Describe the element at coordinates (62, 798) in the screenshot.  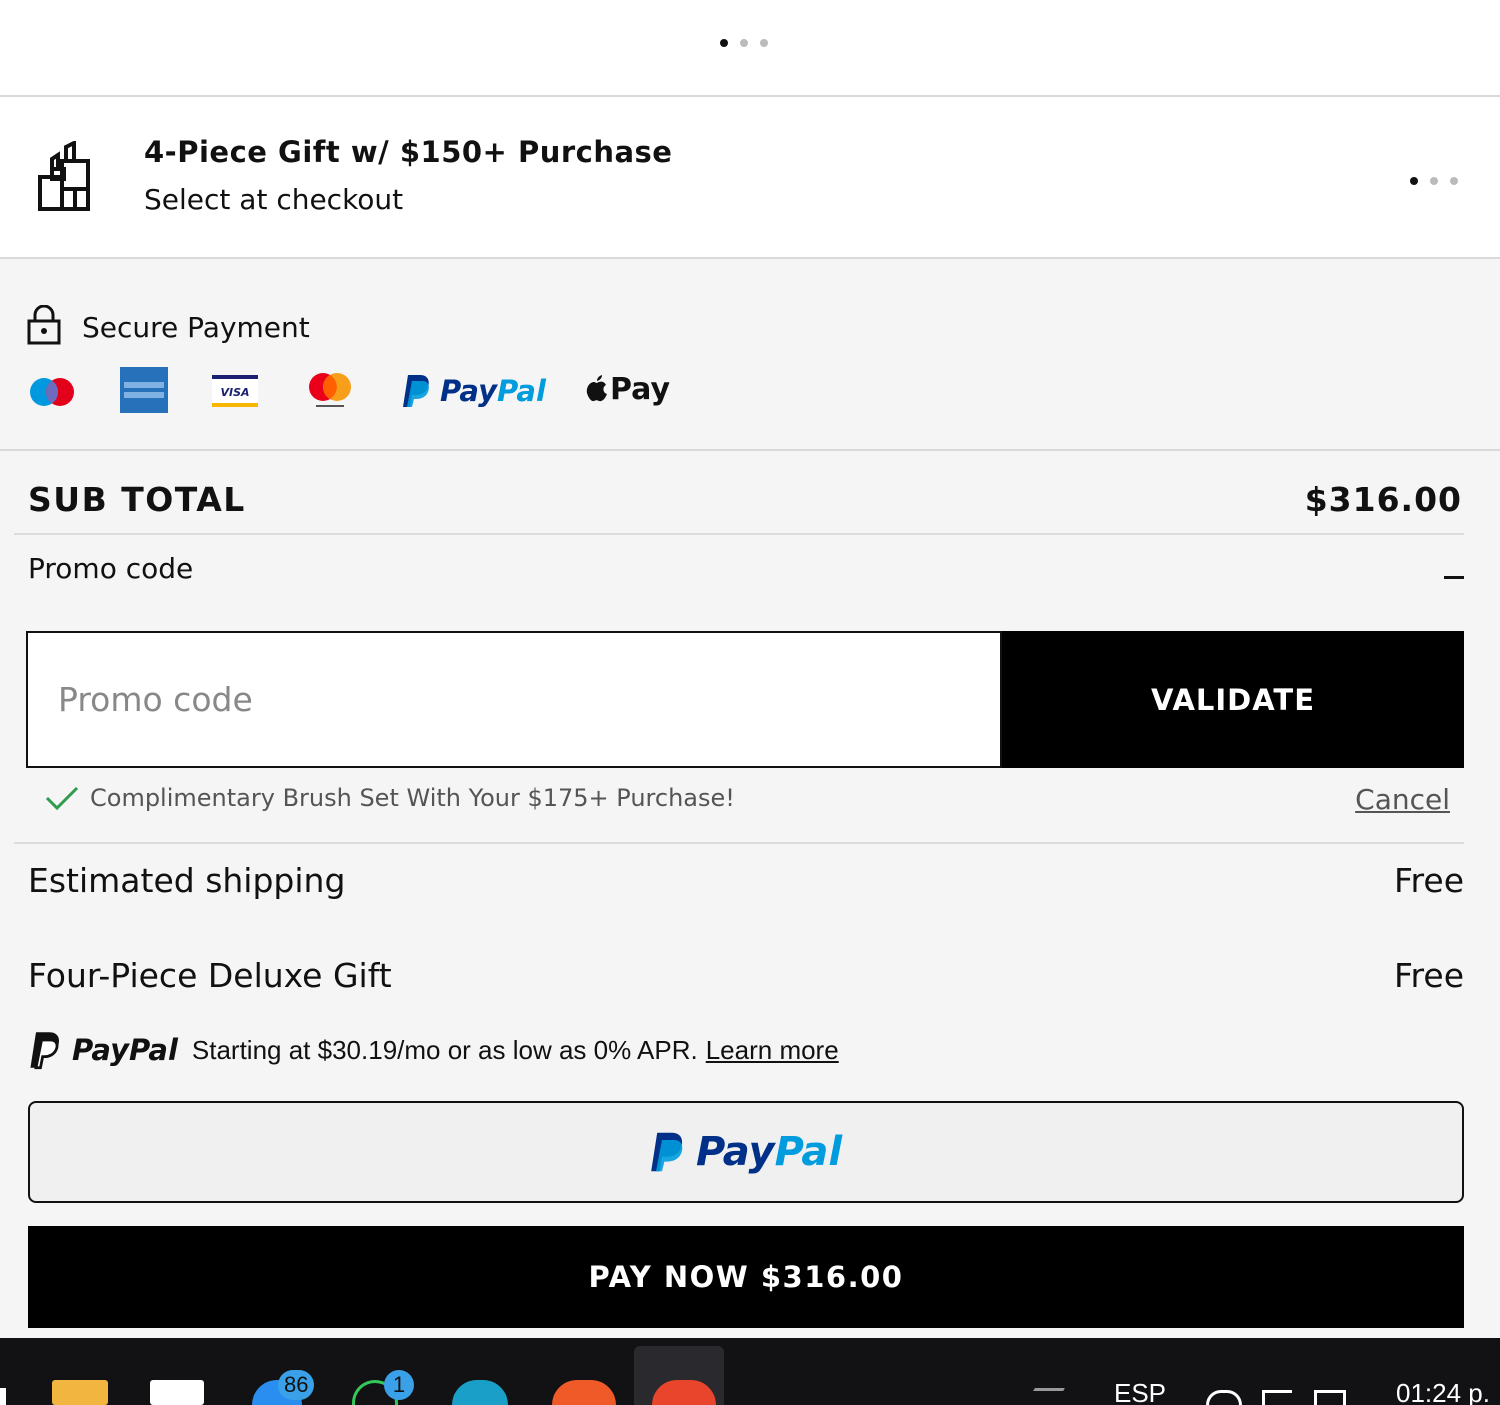
I see `check-icon` at that location.